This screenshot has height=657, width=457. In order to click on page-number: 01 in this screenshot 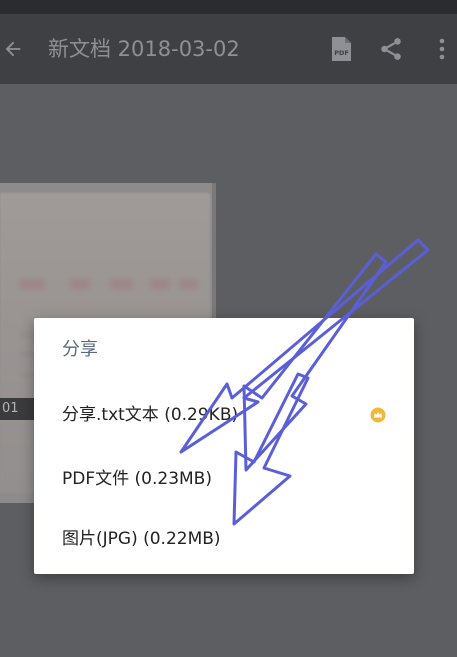, I will do `click(18, 409)`.